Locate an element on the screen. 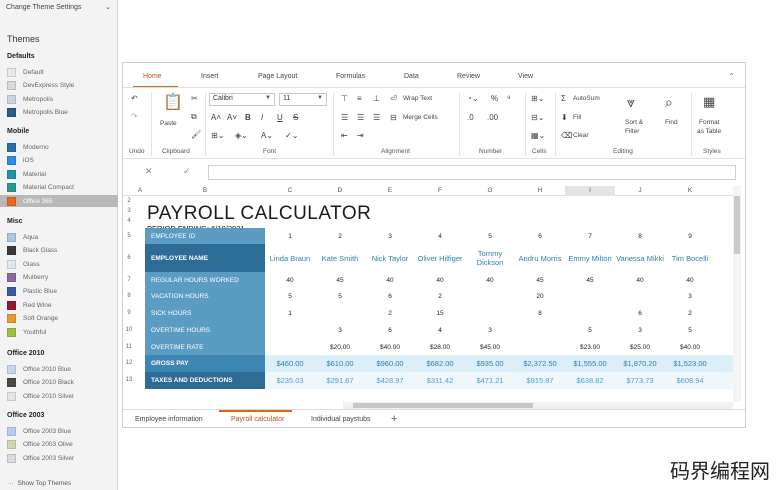 Image resolution: width=778 pixels, height=490 pixels. strikethrough-icon: S is located at coordinates (295, 118).